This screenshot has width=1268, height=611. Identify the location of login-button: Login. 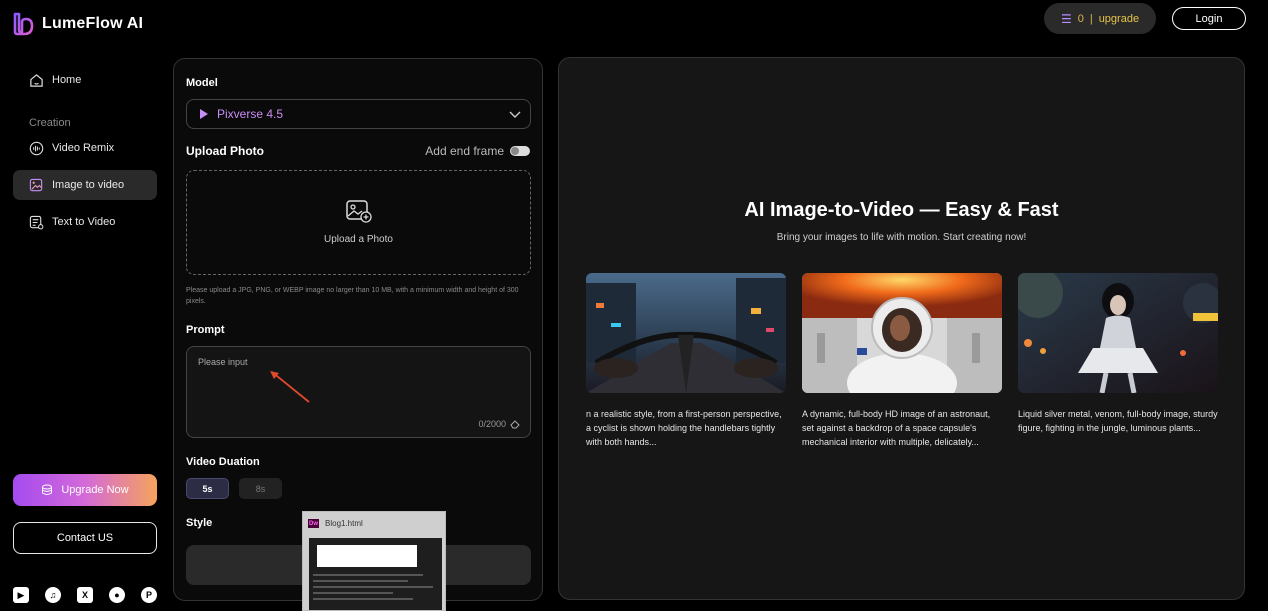
(1209, 18).